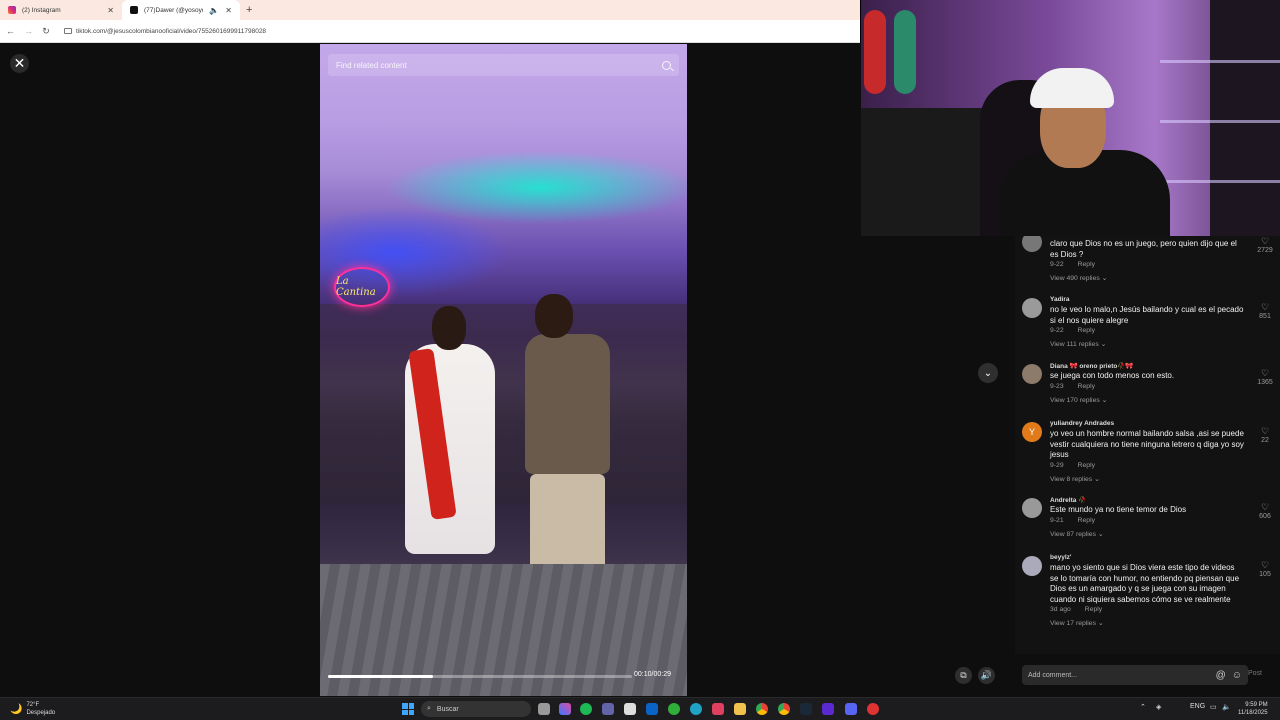 This screenshot has height=720, width=1280. What do you see at coordinates (1069, 236) in the screenshot?
I see `comment-username: Pablo Unico` at bounding box center [1069, 236].